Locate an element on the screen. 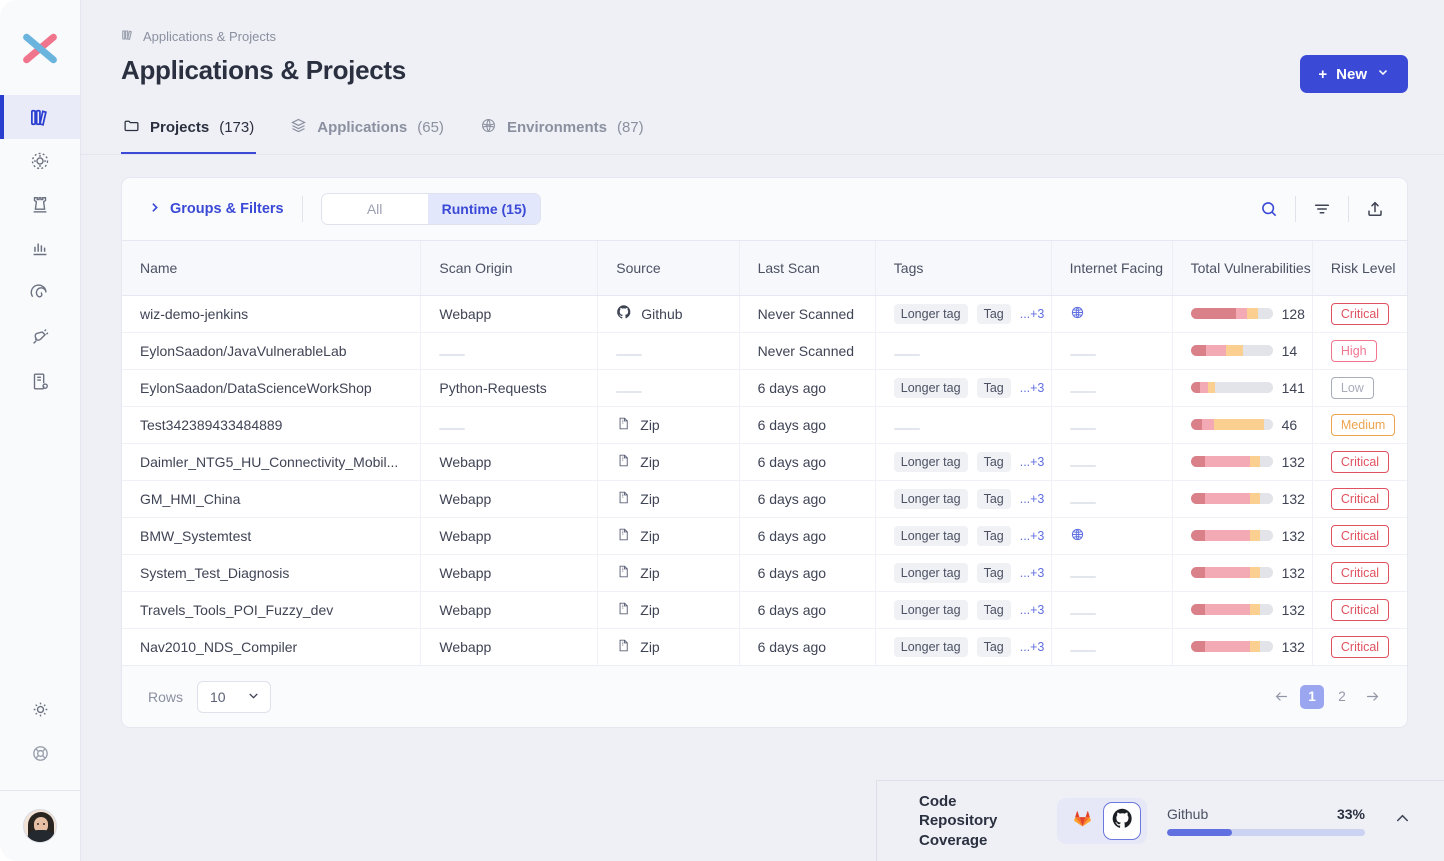 This screenshot has width=1444, height=861. github-icon is located at coordinates (1122, 821).